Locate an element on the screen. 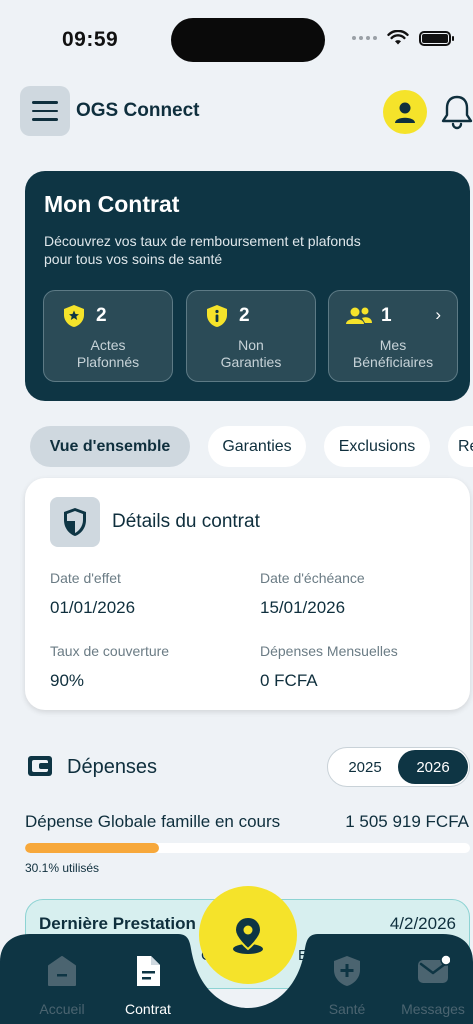  nav-contrat: Contrat is located at coordinates (148, 985).